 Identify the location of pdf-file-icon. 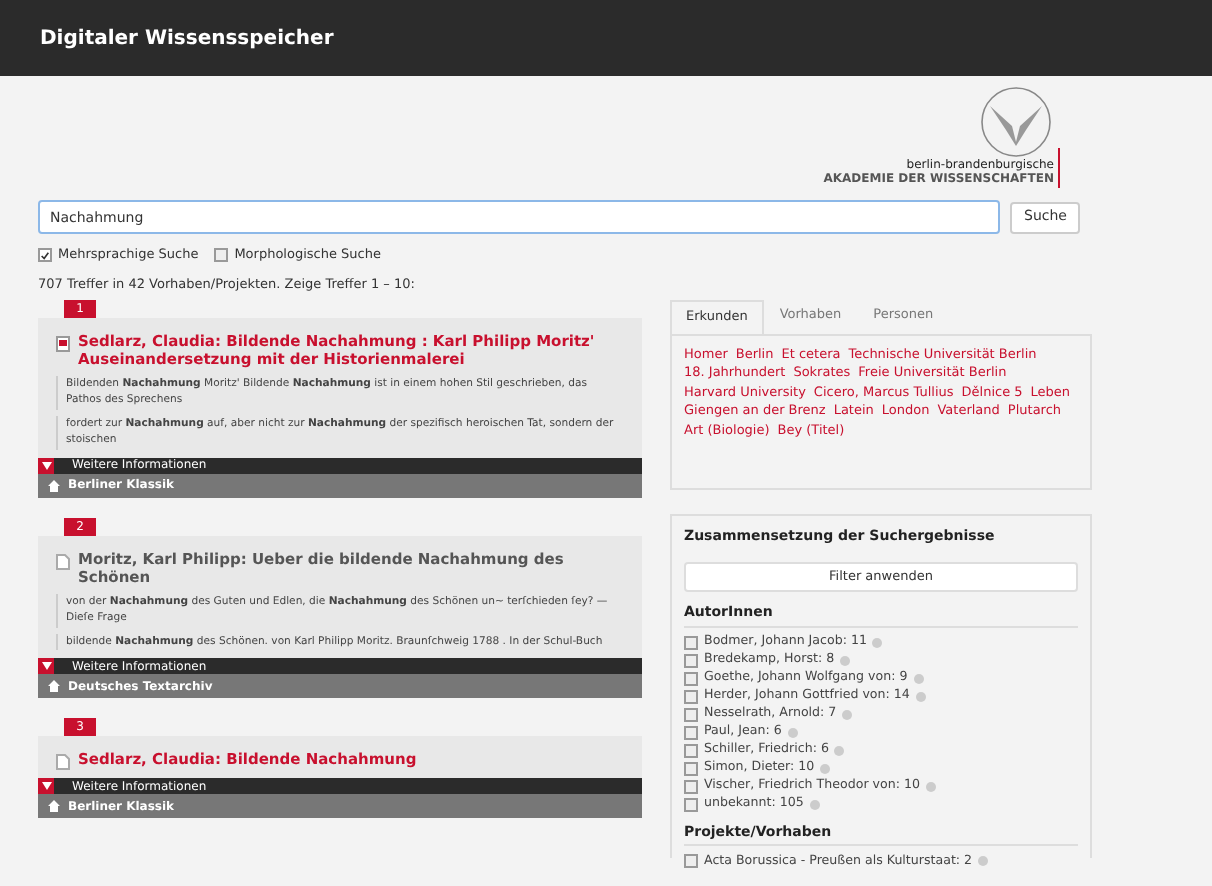
(63, 343).